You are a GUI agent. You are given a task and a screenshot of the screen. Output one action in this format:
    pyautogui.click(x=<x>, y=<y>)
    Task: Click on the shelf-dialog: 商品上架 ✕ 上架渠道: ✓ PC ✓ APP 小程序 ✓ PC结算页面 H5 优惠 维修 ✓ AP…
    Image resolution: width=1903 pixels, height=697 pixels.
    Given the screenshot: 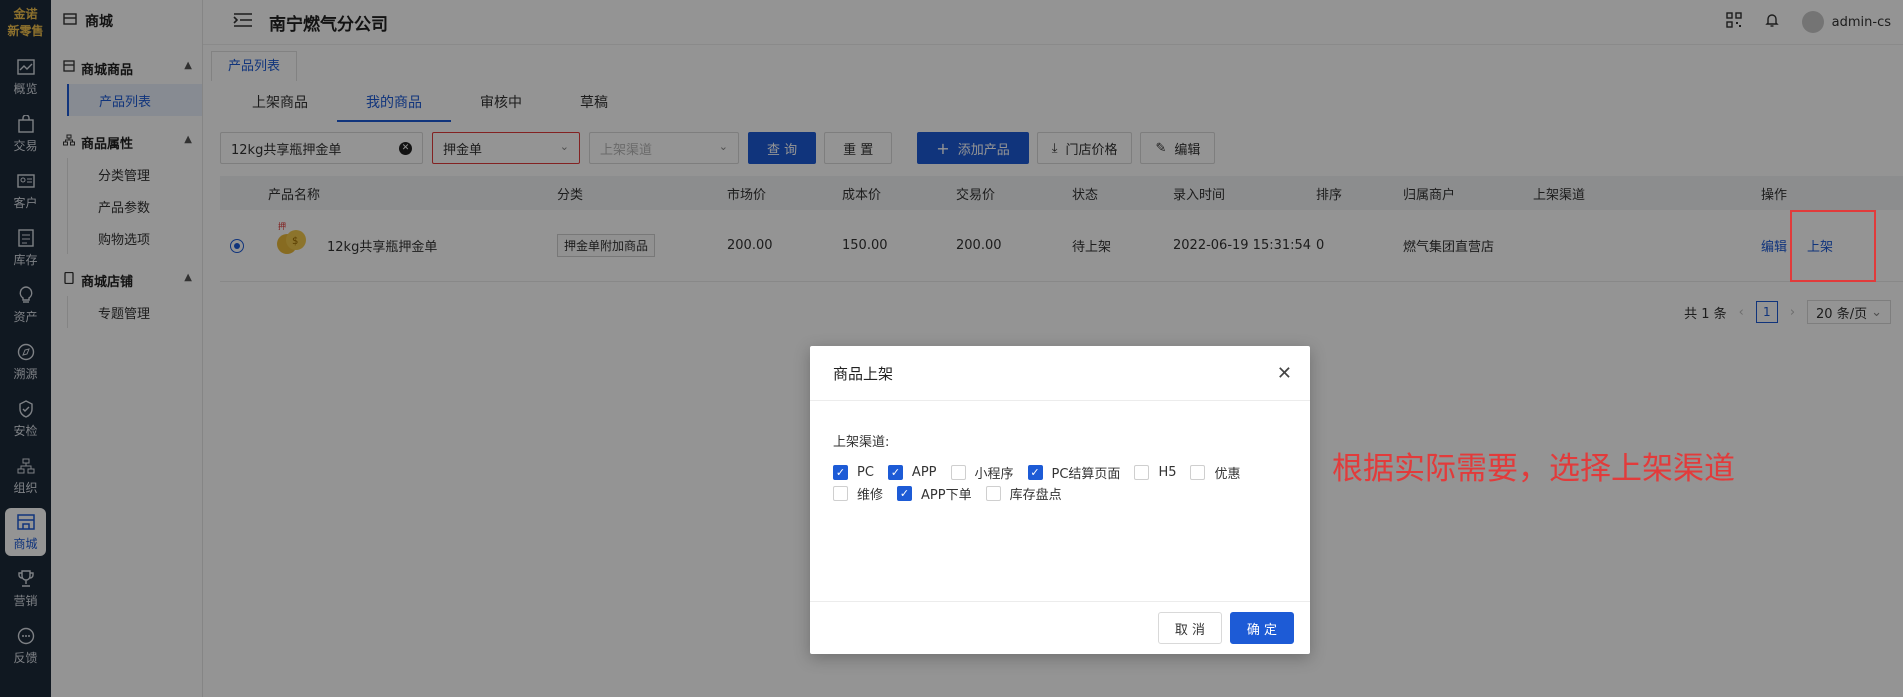 What is the action you would take?
    pyautogui.click(x=1060, y=500)
    